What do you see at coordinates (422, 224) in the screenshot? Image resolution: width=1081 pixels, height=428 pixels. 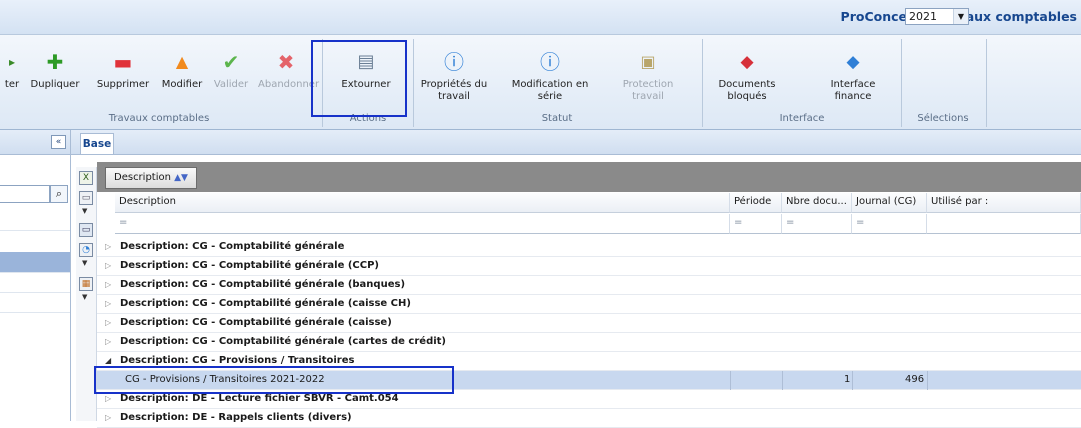 I see `filter-description: =` at bounding box center [422, 224].